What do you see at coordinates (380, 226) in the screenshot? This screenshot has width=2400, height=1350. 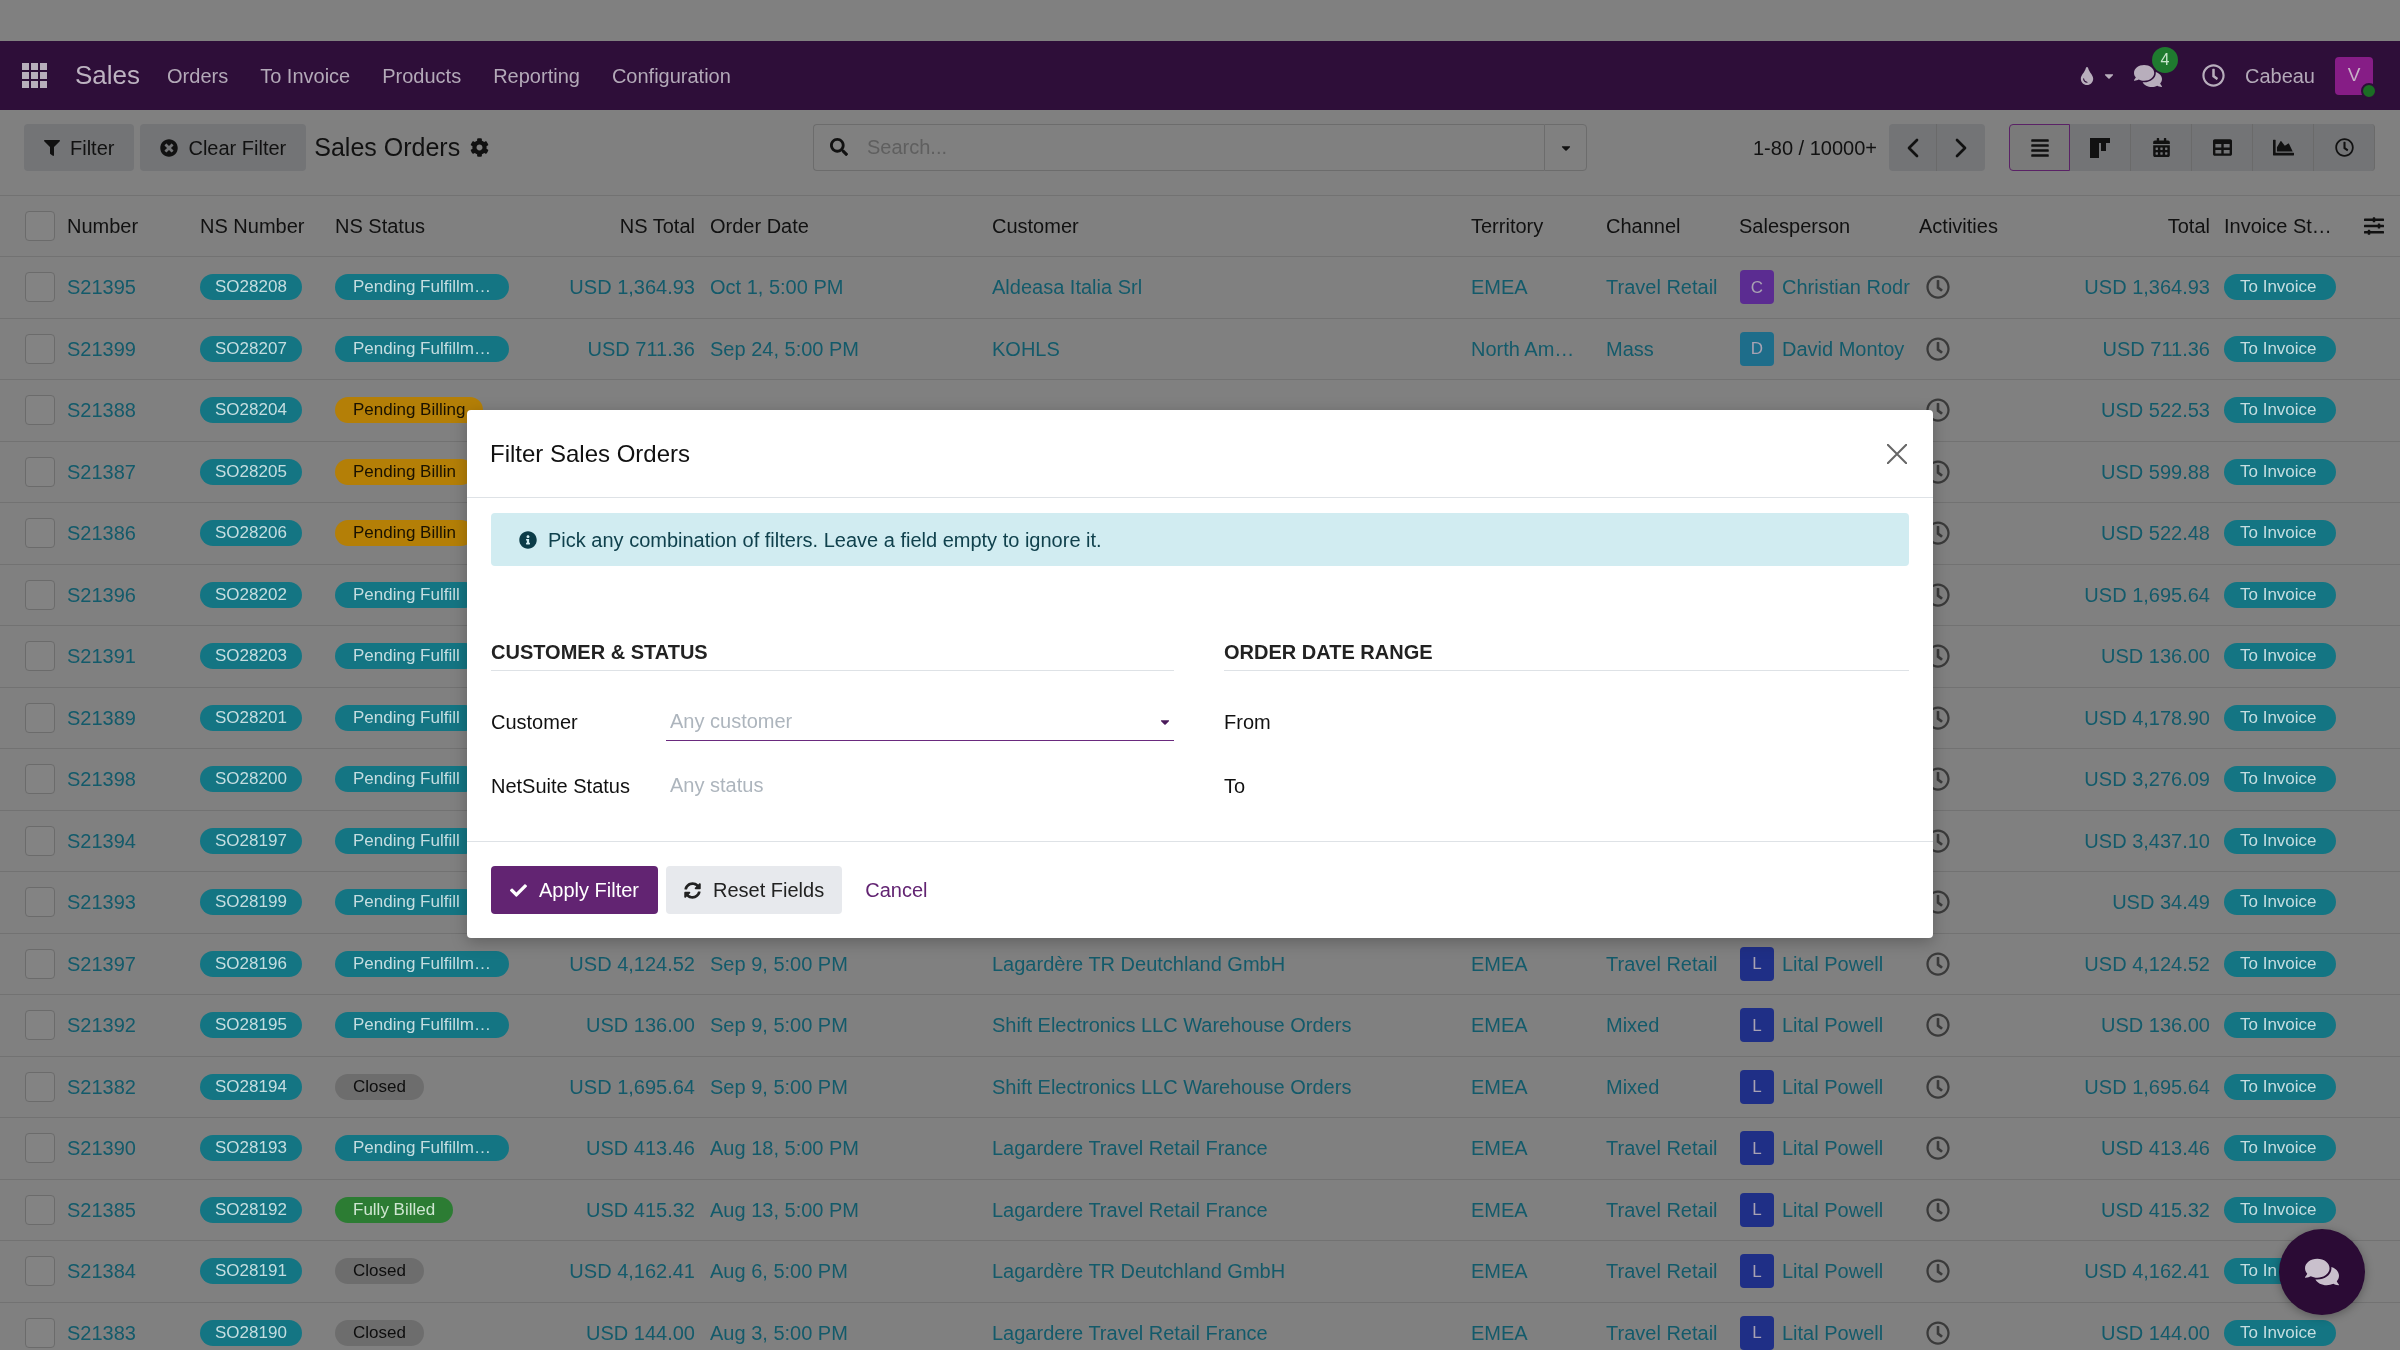 I see `column-header: NS Status` at bounding box center [380, 226].